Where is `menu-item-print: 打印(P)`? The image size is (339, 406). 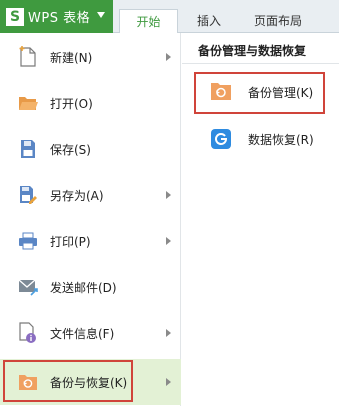
menu-item-print: 打印(P) is located at coordinates (90, 241).